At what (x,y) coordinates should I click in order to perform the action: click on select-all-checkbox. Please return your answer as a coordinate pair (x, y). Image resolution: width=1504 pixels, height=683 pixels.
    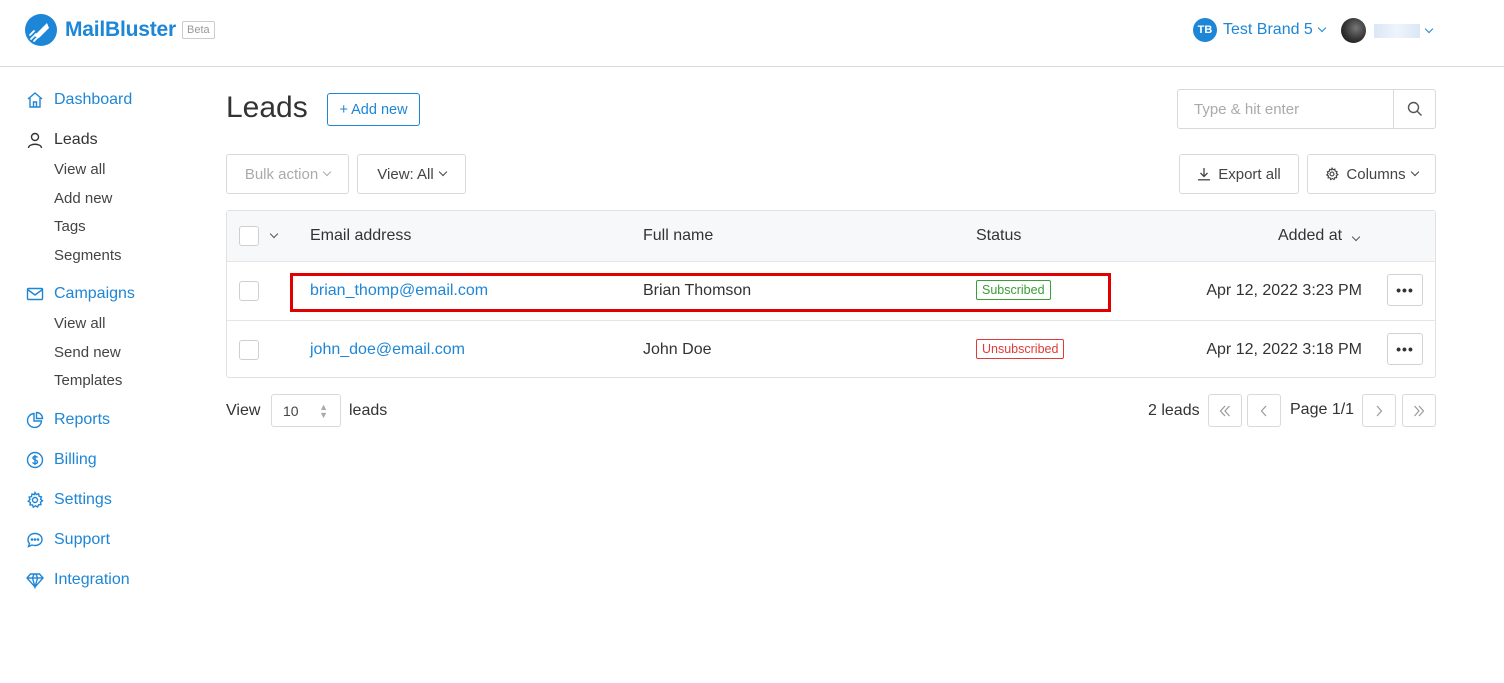
    Looking at the image, I should click on (249, 236).